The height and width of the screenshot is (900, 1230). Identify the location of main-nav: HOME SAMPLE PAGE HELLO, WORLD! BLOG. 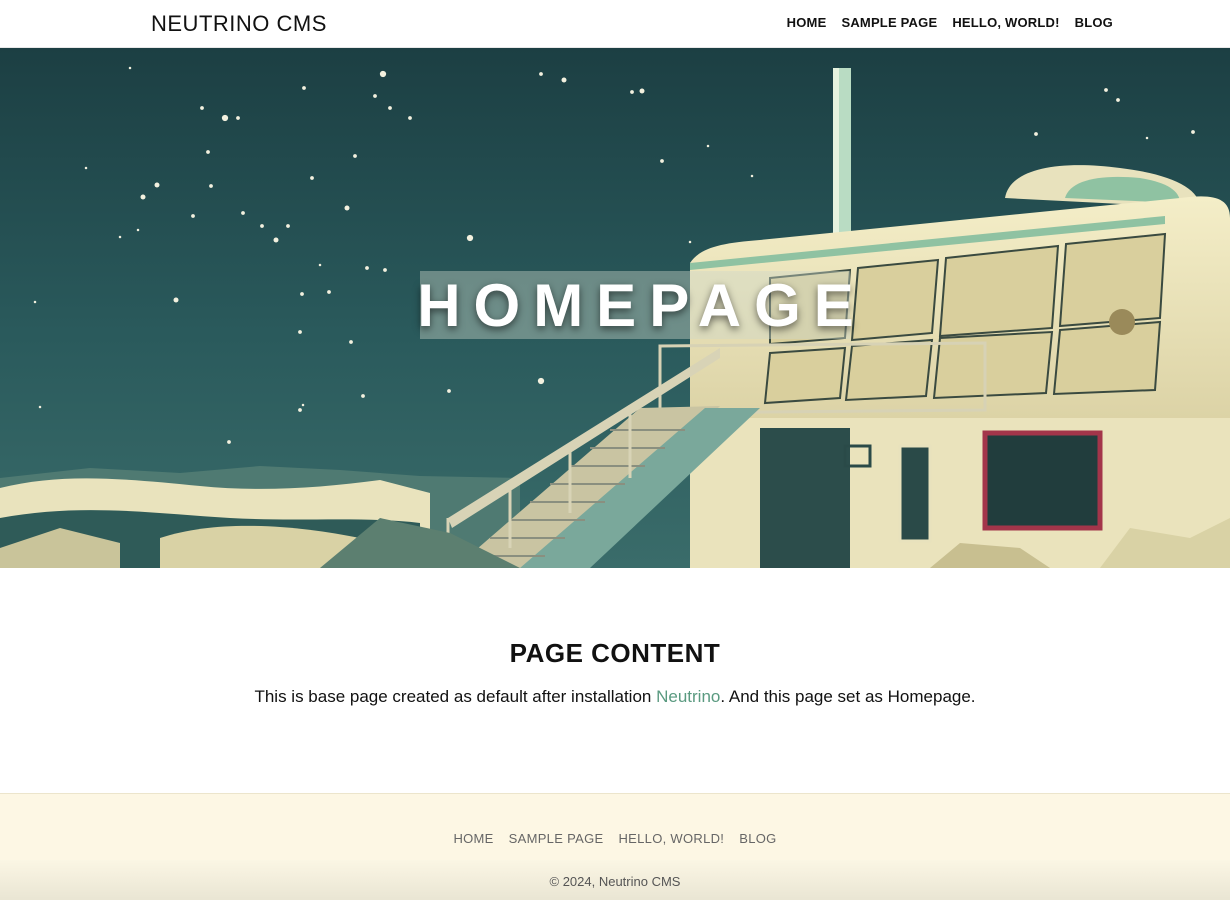
(950, 22).